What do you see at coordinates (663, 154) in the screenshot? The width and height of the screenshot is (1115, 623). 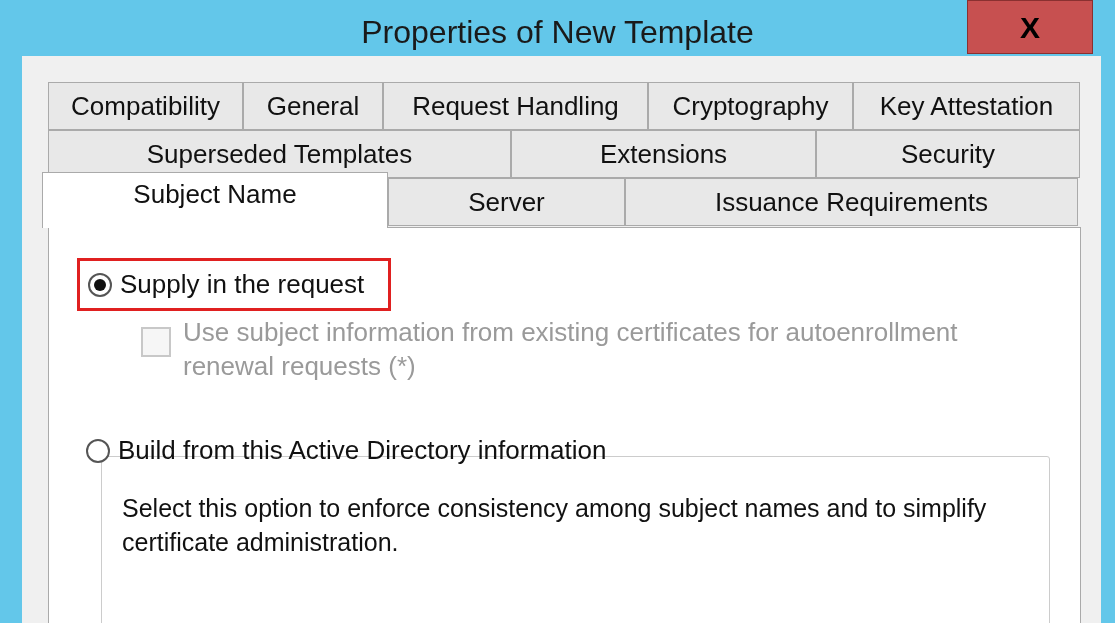 I see `tab: Extensions` at bounding box center [663, 154].